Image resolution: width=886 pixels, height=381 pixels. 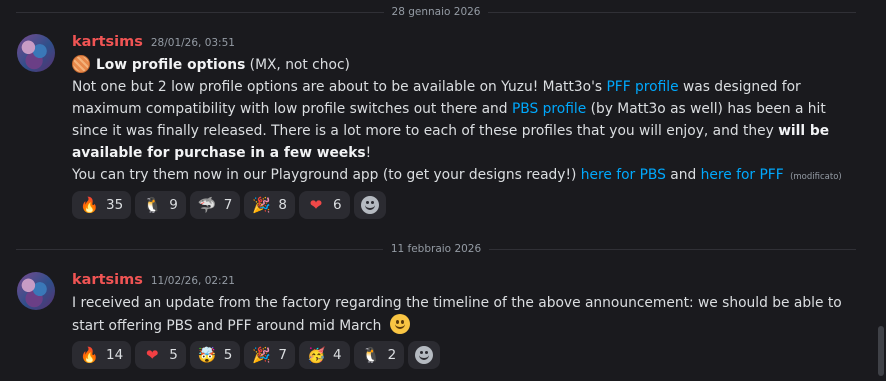 I want to click on edited-label: (modificato), so click(x=816, y=177).